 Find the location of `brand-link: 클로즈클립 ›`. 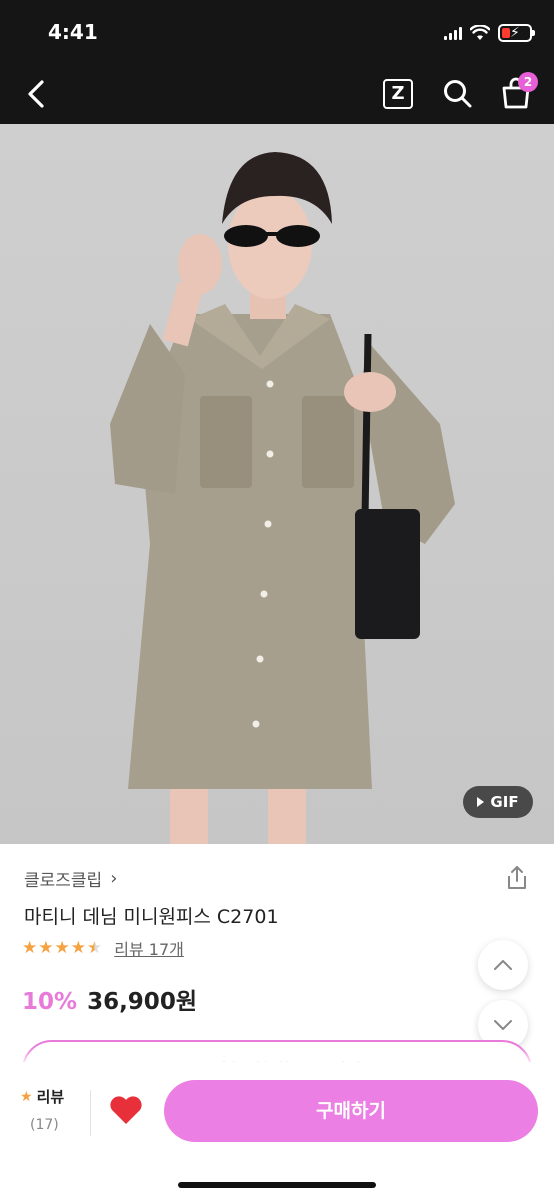

brand-link: 클로즈클립 › is located at coordinates (70, 878).